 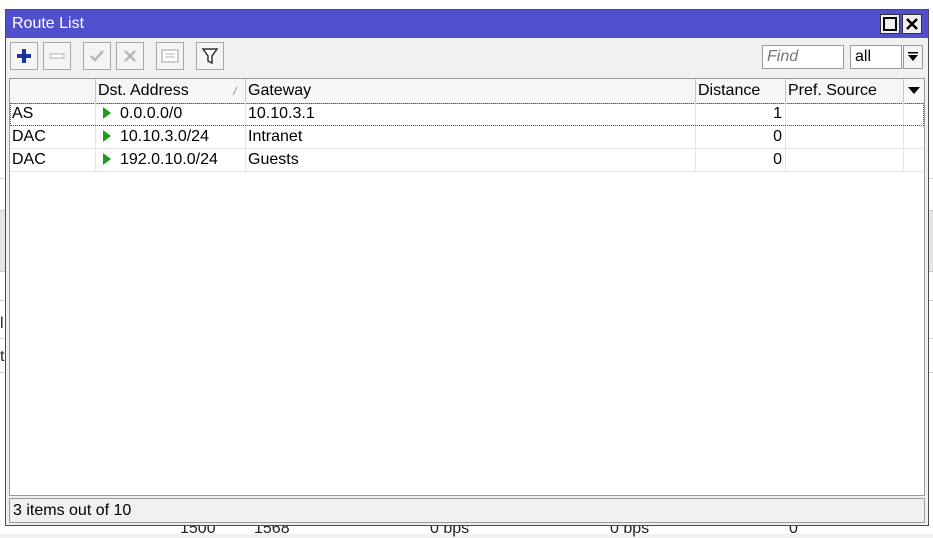 I want to click on toolbar: all, so click(x=467, y=57).